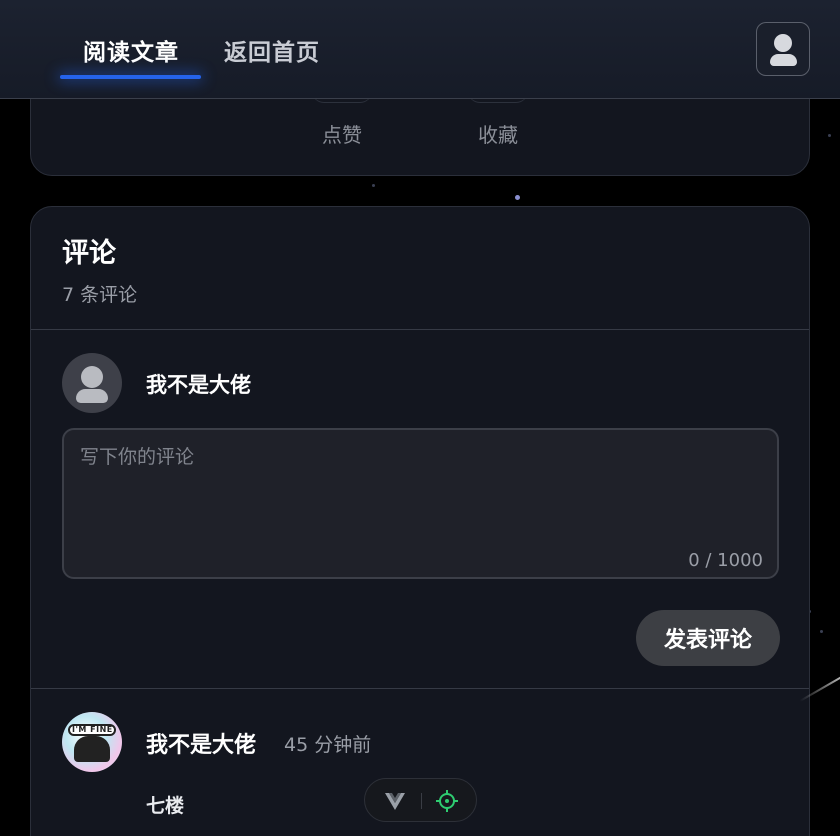 This screenshot has height=836, width=840. What do you see at coordinates (201, 743) in the screenshot?
I see `comment-author: 我不是大佬` at bounding box center [201, 743].